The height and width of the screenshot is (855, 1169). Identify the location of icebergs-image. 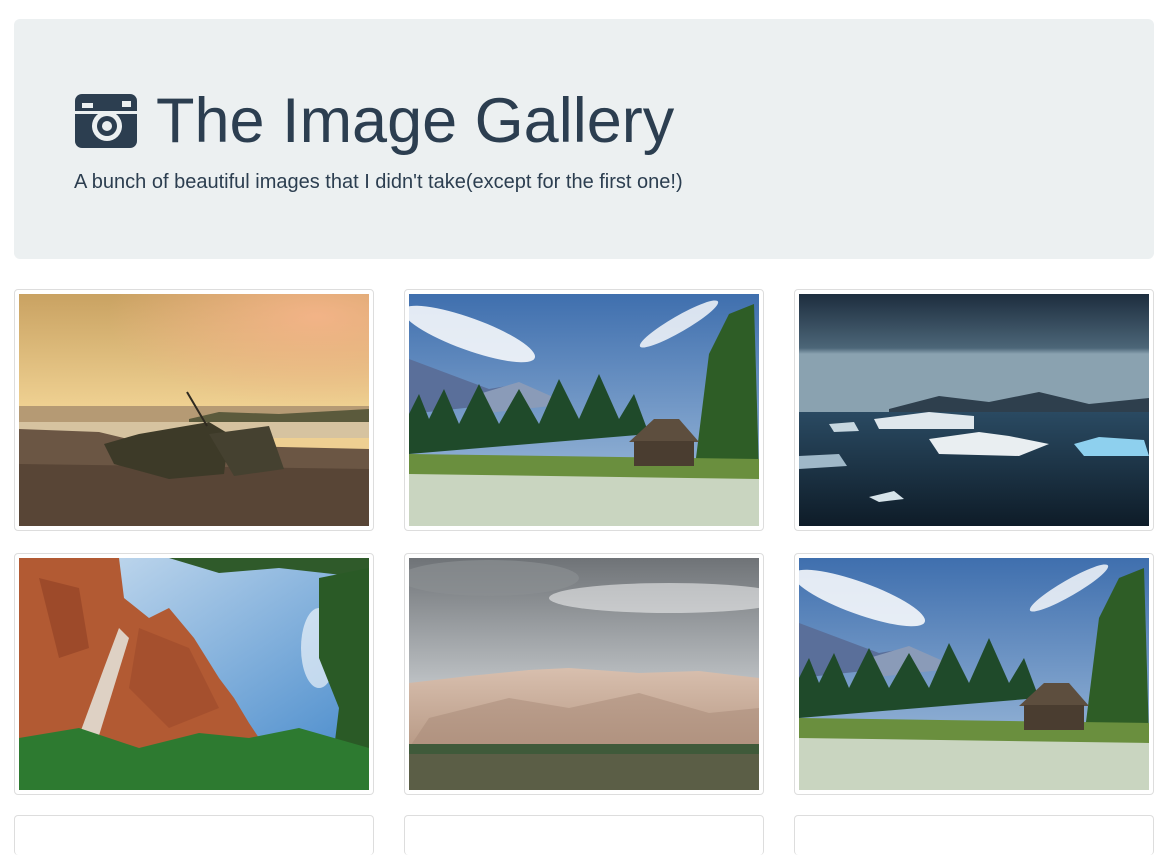
(974, 410).